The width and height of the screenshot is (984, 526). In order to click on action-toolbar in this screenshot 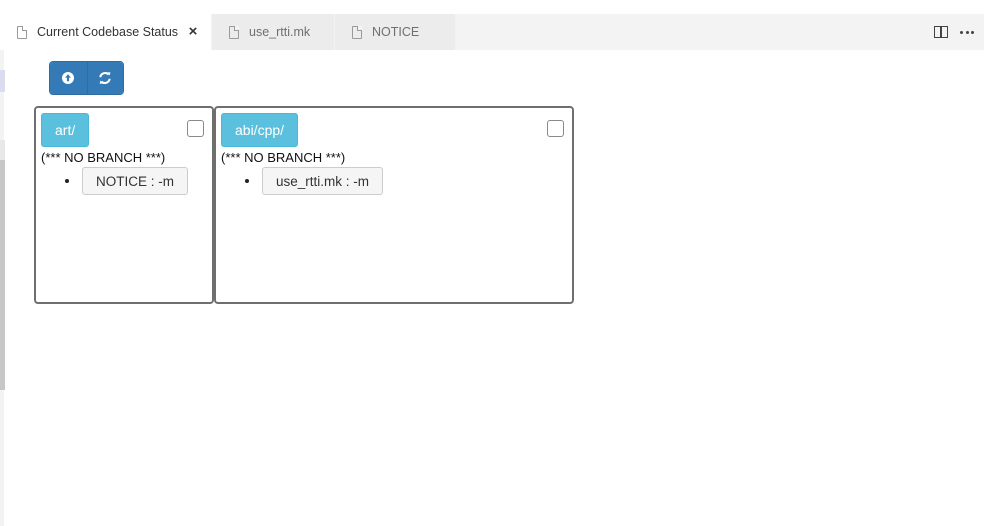, I will do `click(86, 78)`.